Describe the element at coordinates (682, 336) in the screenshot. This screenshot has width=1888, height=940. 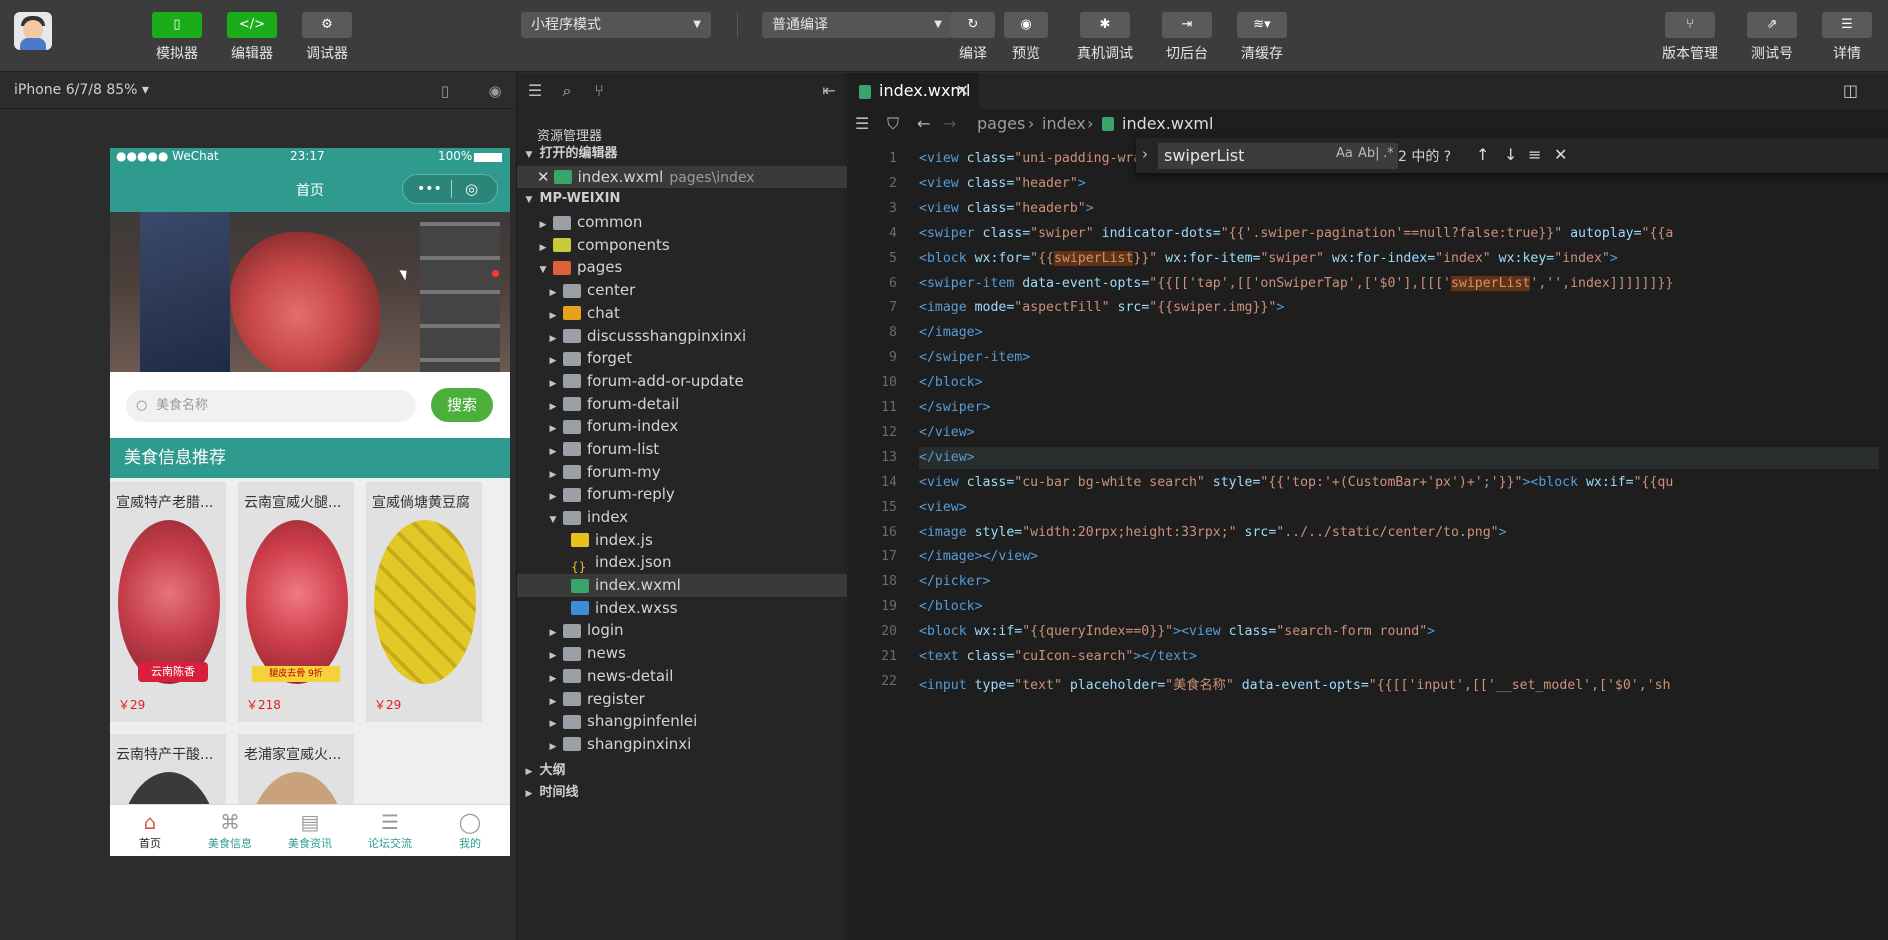
I see `tree-folder: ▶ discussshangpinxinxi` at that location.